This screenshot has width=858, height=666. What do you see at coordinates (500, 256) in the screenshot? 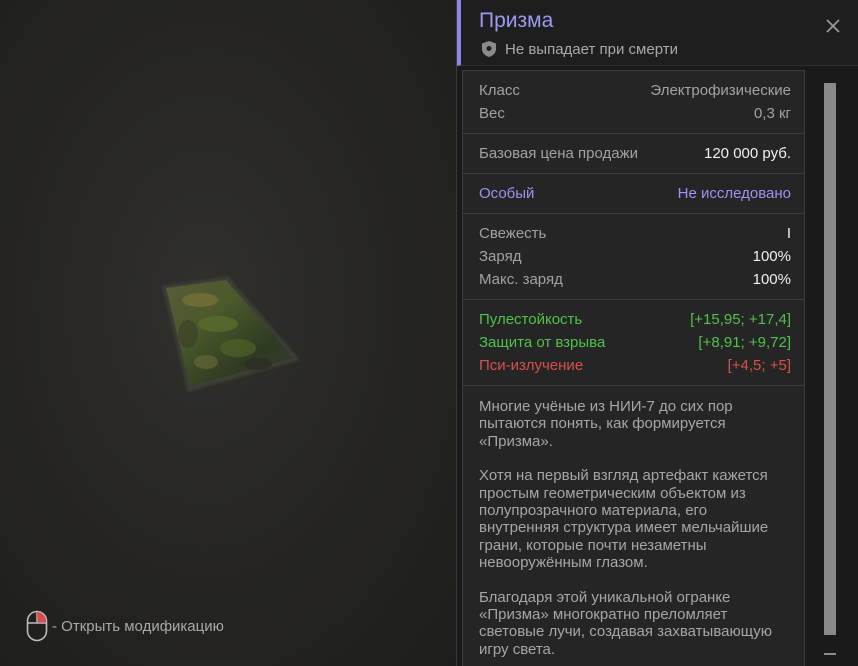
I see `charge-label: Заряд` at bounding box center [500, 256].